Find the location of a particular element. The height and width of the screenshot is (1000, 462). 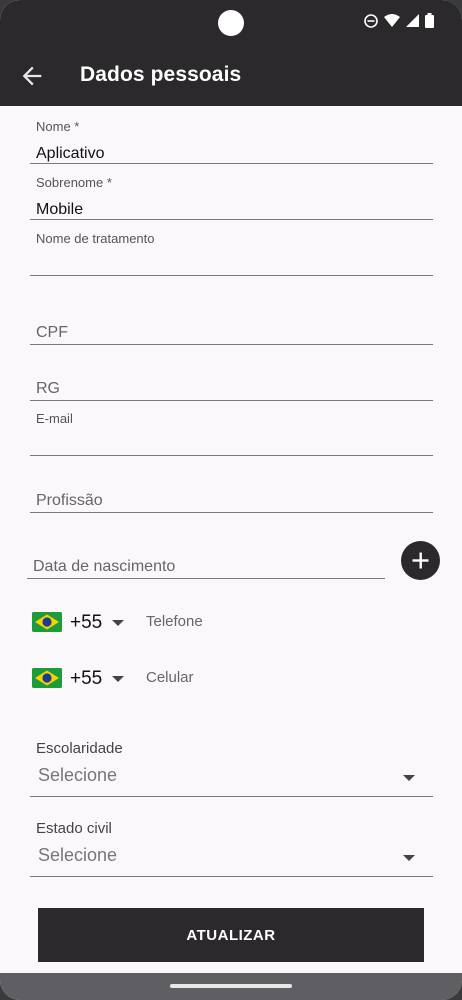

profissao-placeholder: Profissão is located at coordinates (69, 500).